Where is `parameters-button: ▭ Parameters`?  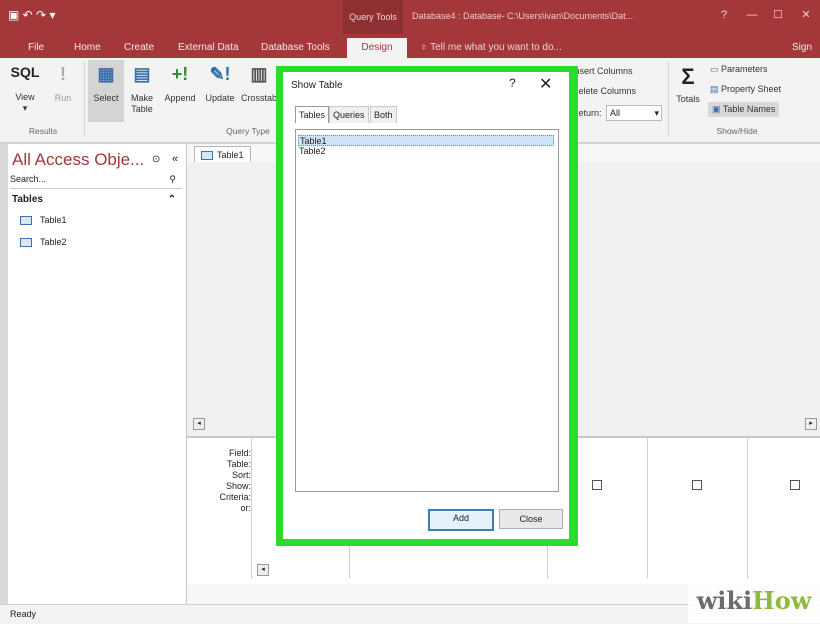 parameters-button: ▭ Parameters is located at coordinates (739, 69).